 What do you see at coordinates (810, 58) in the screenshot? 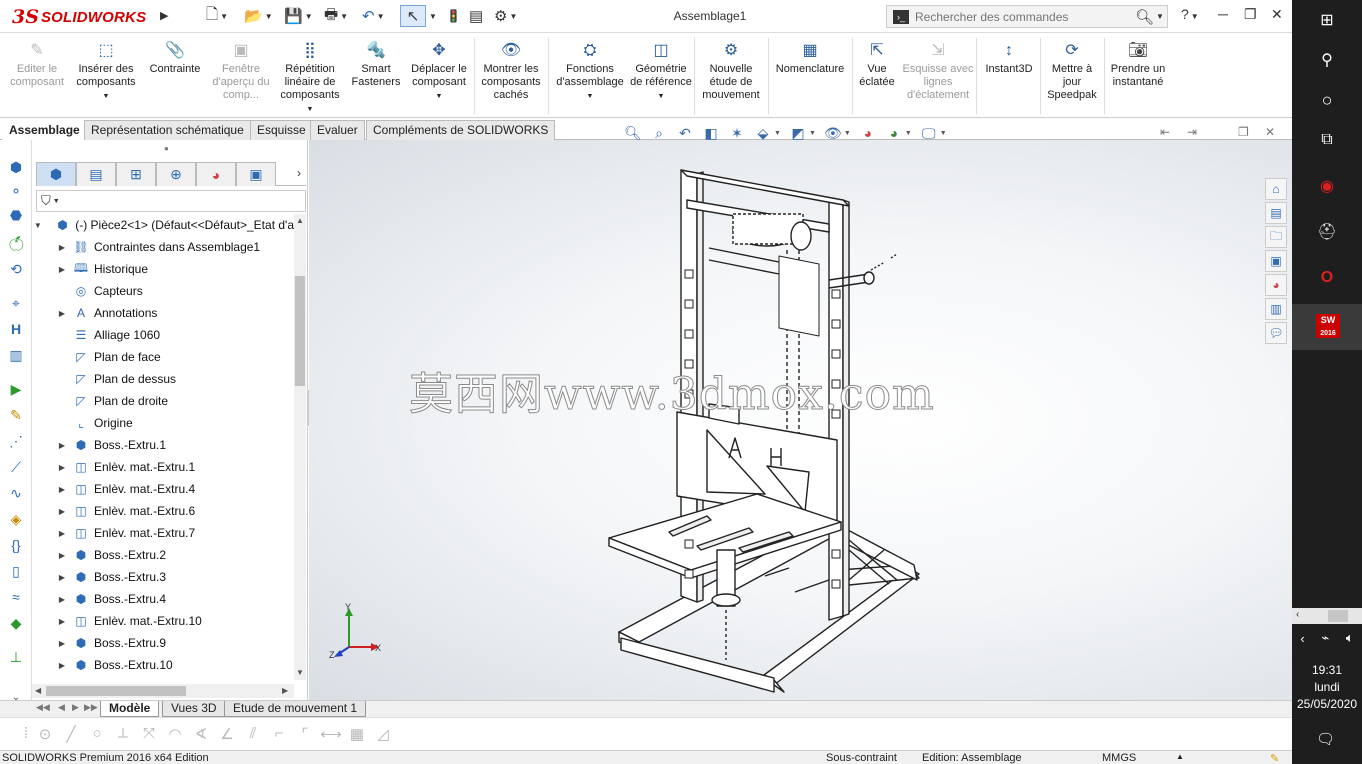
I see `bill-of-materials-button: ▦ Nomenclature` at bounding box center [810, 58].